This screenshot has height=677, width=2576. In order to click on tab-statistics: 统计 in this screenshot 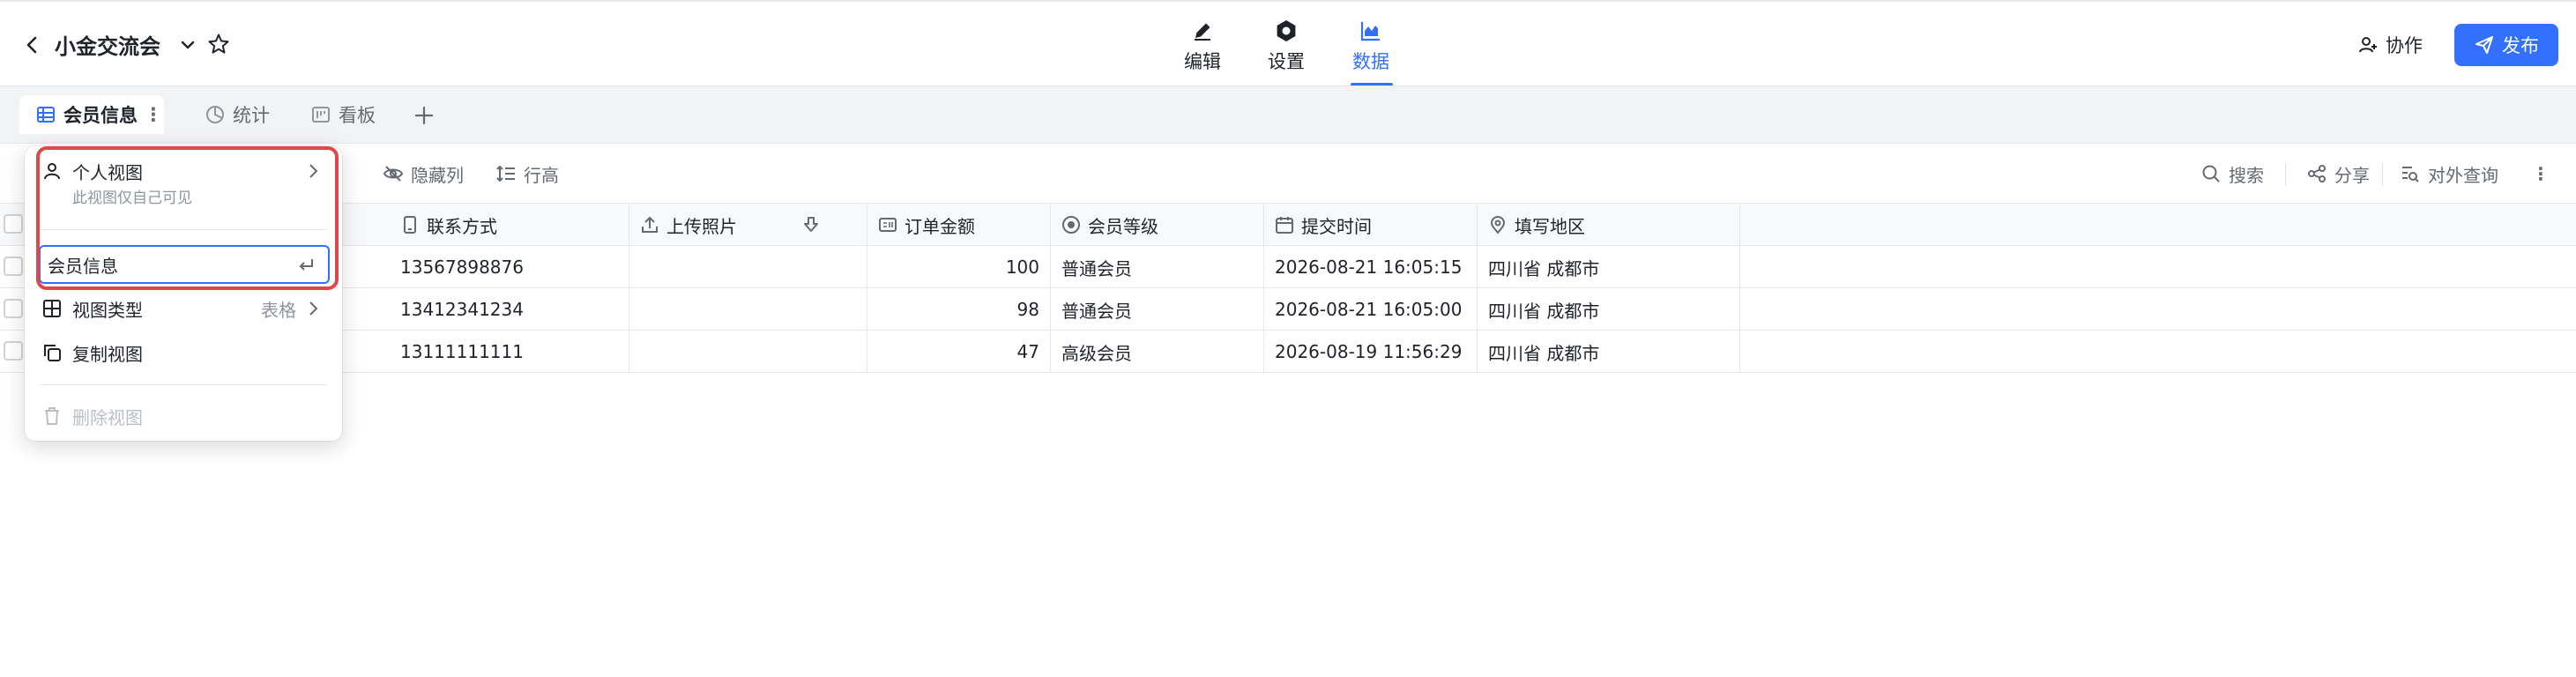, I will do `click(238, 115)`.